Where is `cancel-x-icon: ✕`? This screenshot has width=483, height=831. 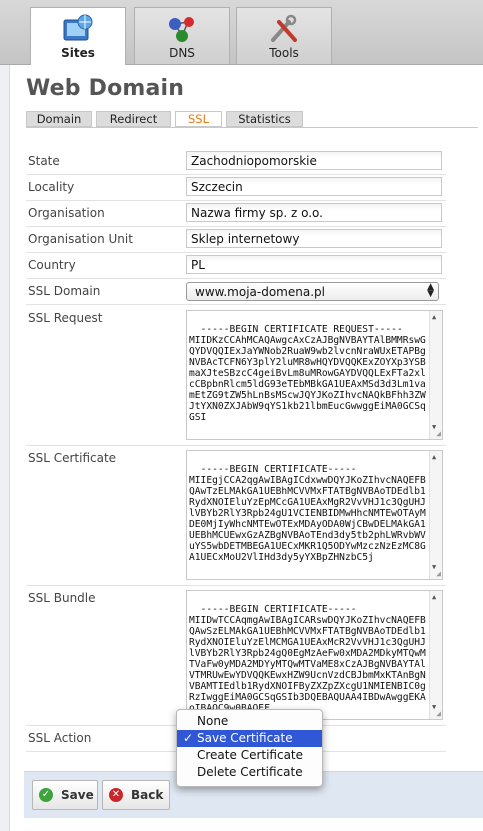
cancel-x-icon: ✕ is located at coordinates (116, 795).